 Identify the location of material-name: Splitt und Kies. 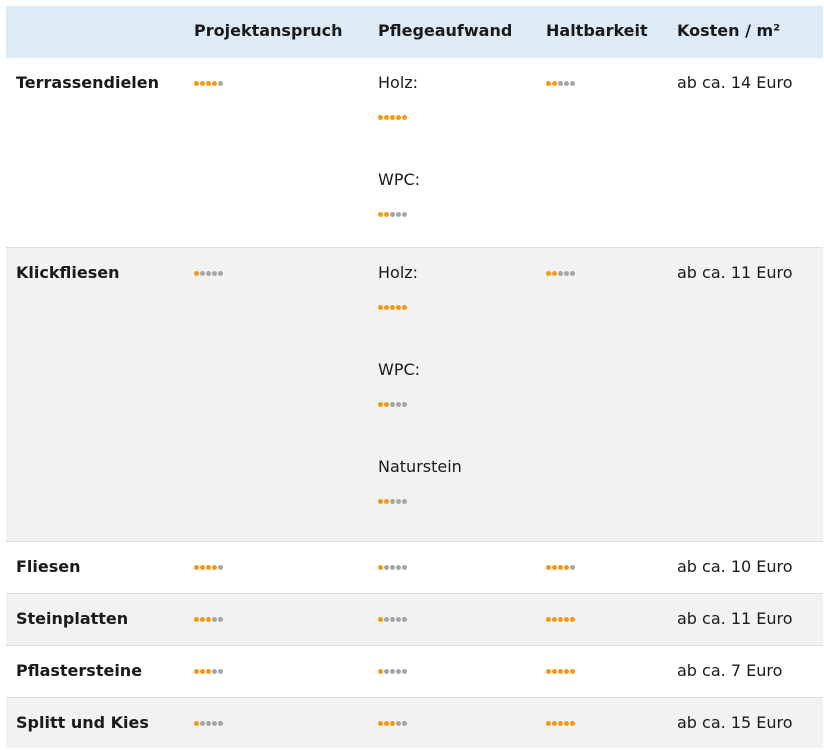
(82, 722).